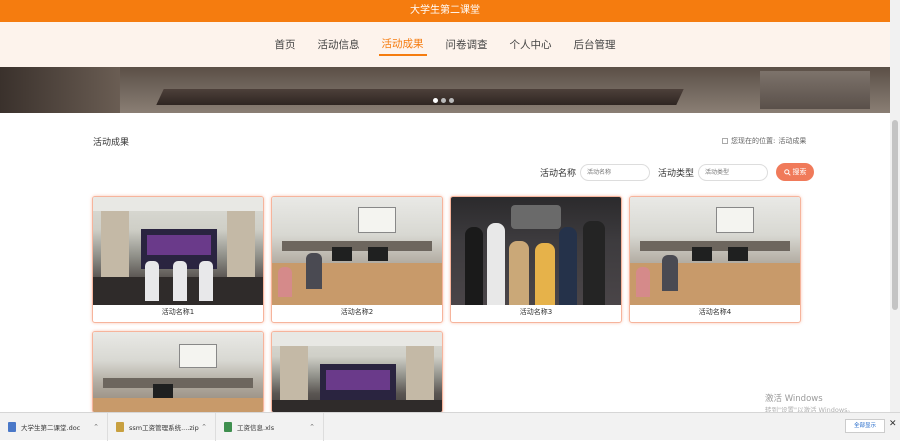 The width and height of the screenshot is (900, 441). Describe the element at coordinates (339, 45) in the screenshot. I see `nav-activity-info: 活动信息` at that location.